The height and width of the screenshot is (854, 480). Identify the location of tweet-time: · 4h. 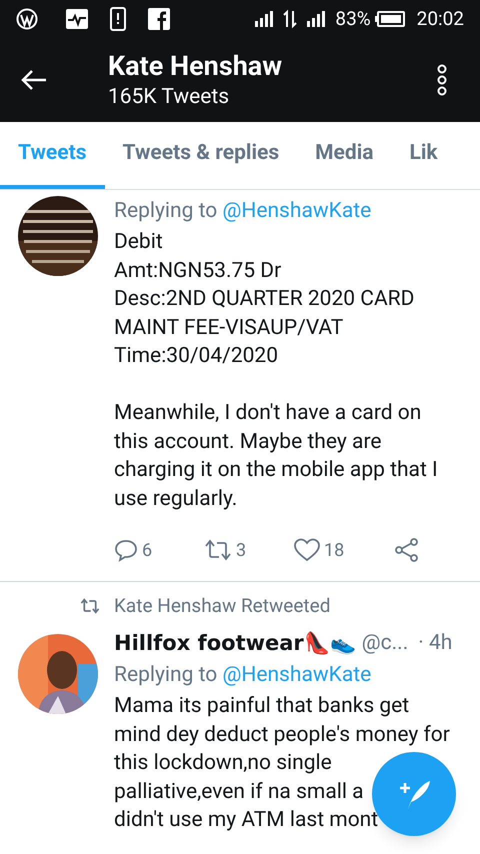
(435, 644).